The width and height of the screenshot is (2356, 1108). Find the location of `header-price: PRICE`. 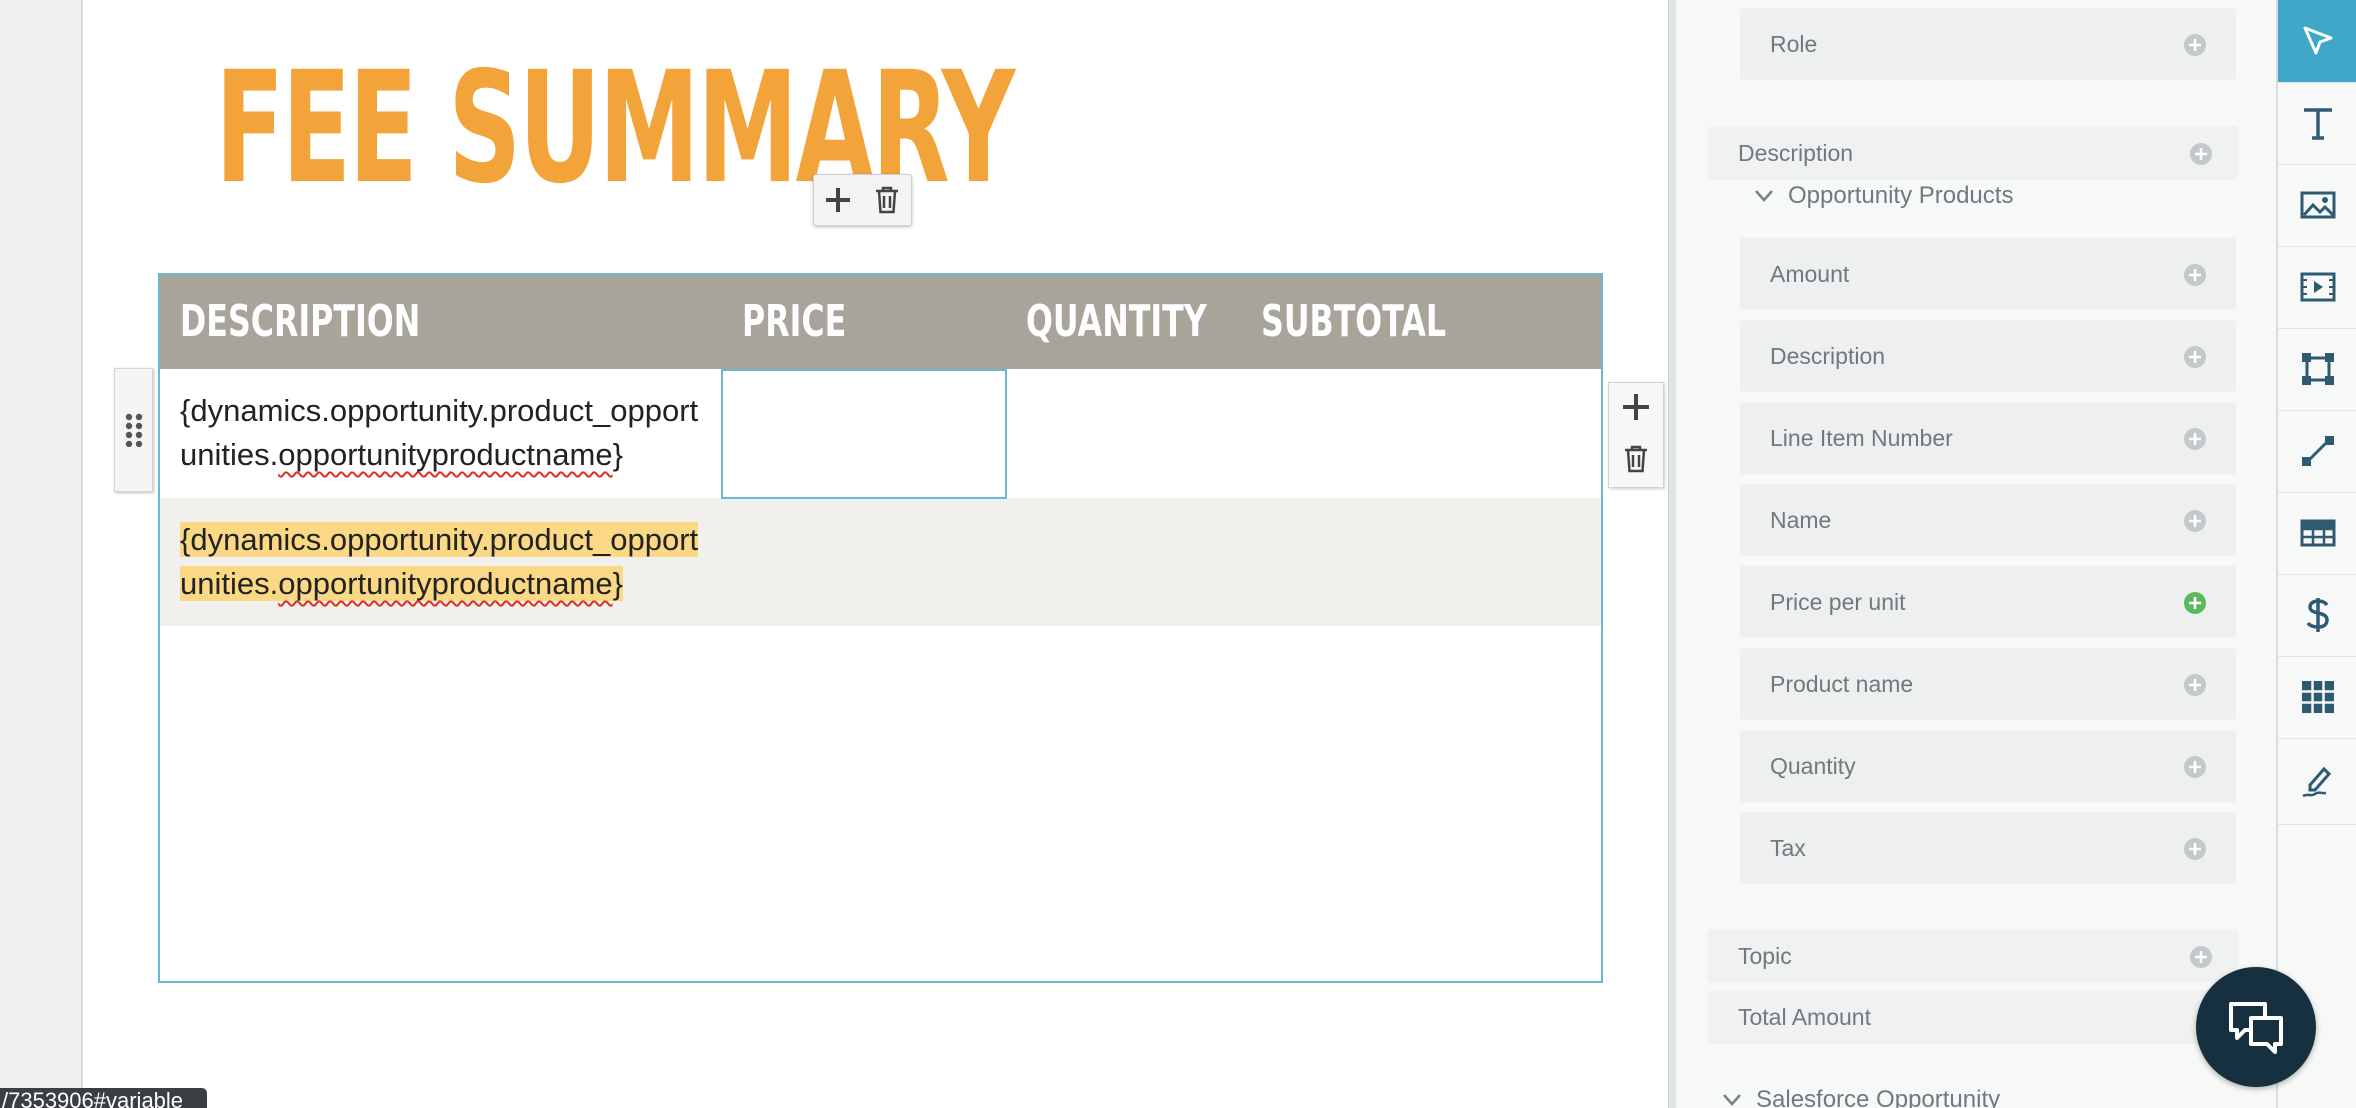

header-price: PRICE is located at coordinates (794, 322).